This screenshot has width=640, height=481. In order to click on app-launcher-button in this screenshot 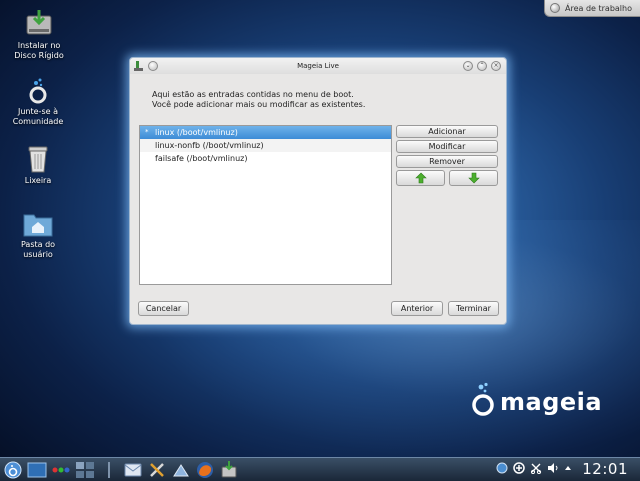, I will do `click(13, 470)`.